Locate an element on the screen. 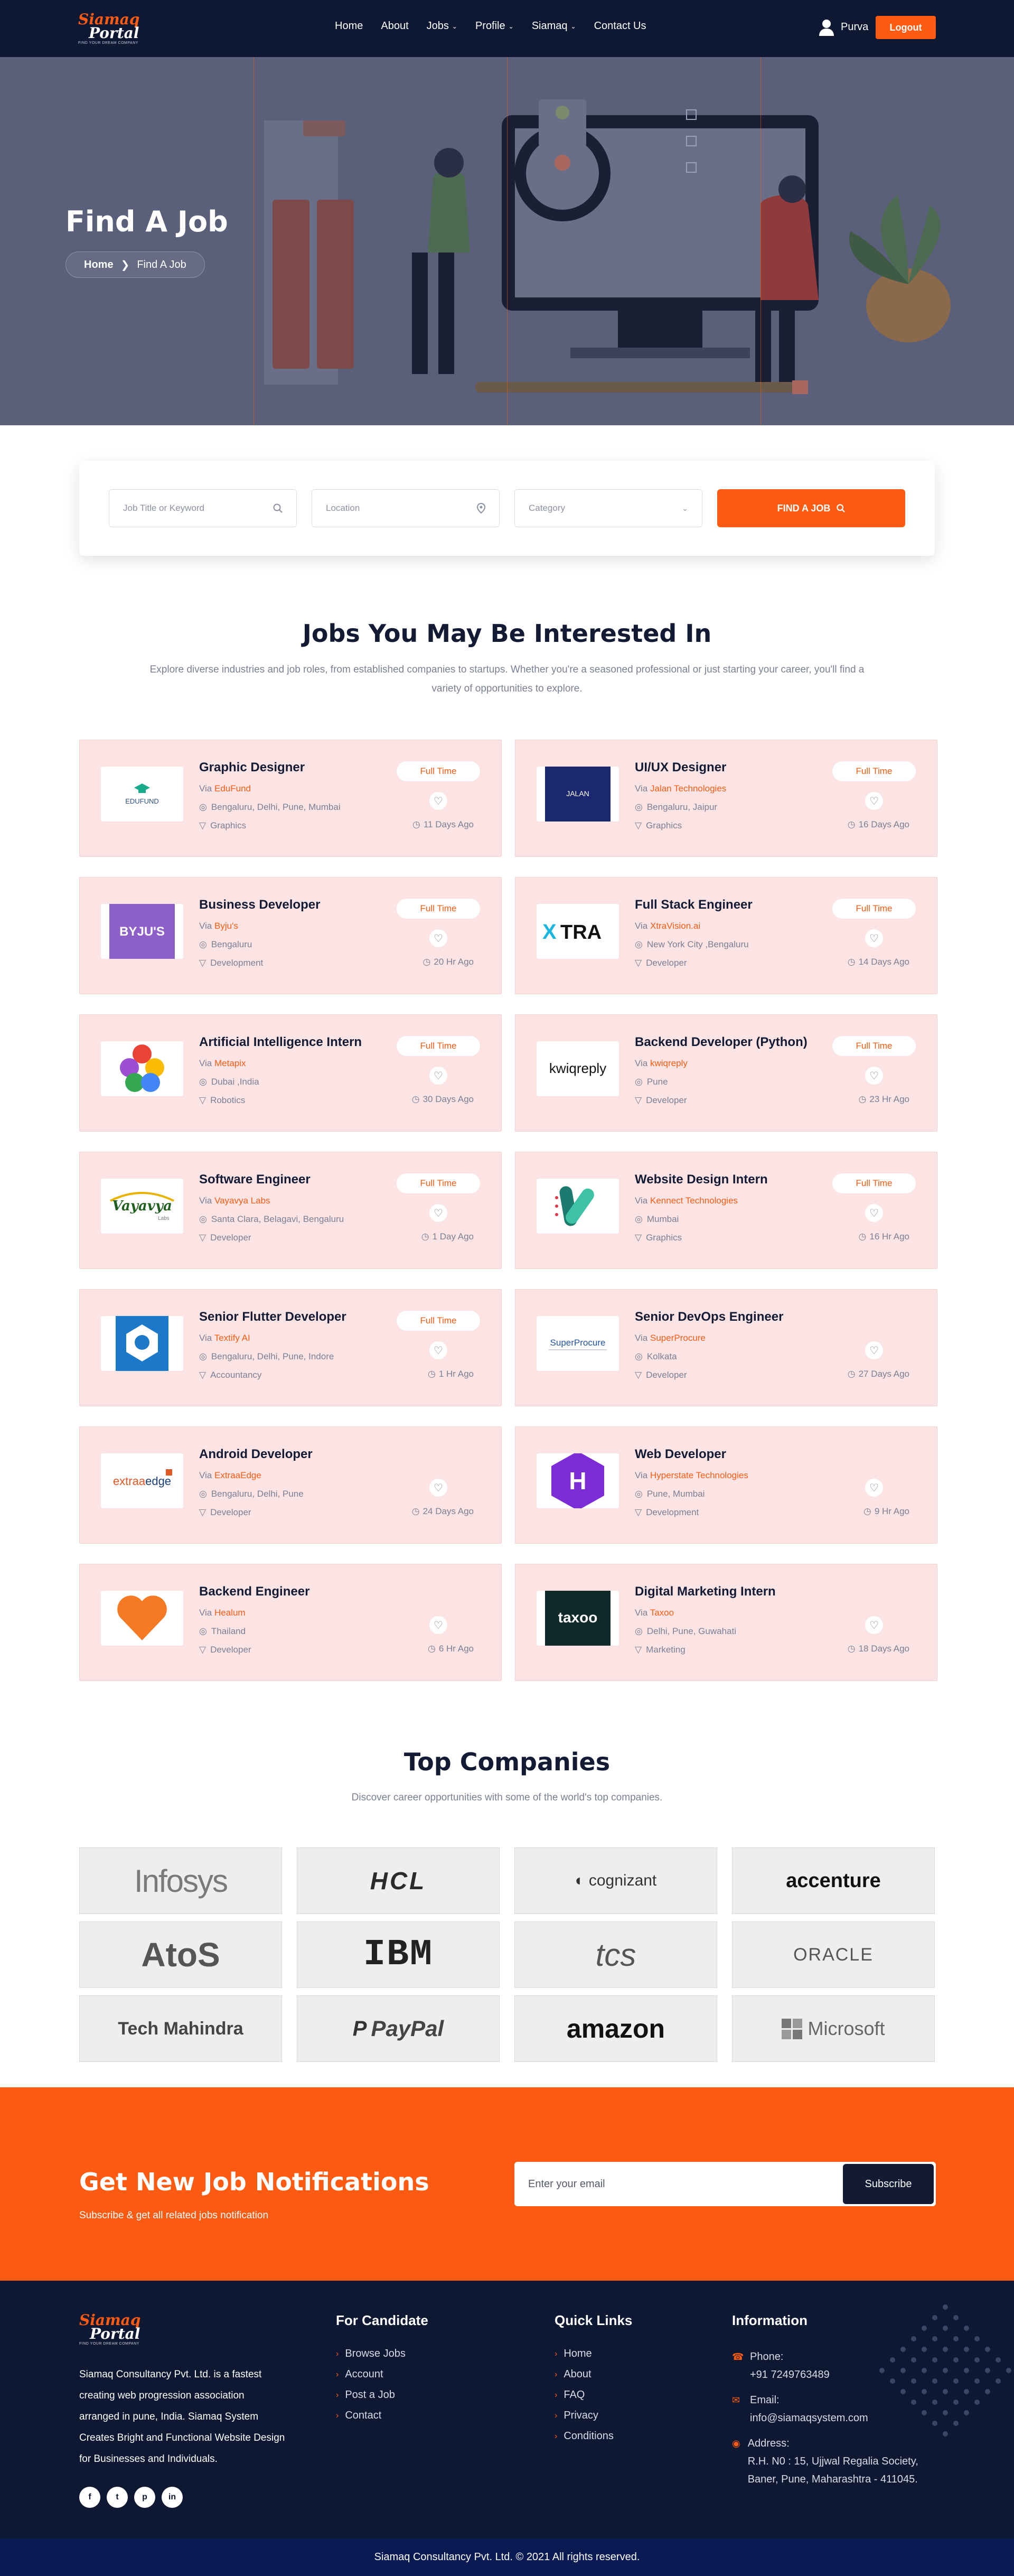  nav-item-siamaq: Siamaq ⌄ is located at coordinates (554, 26).